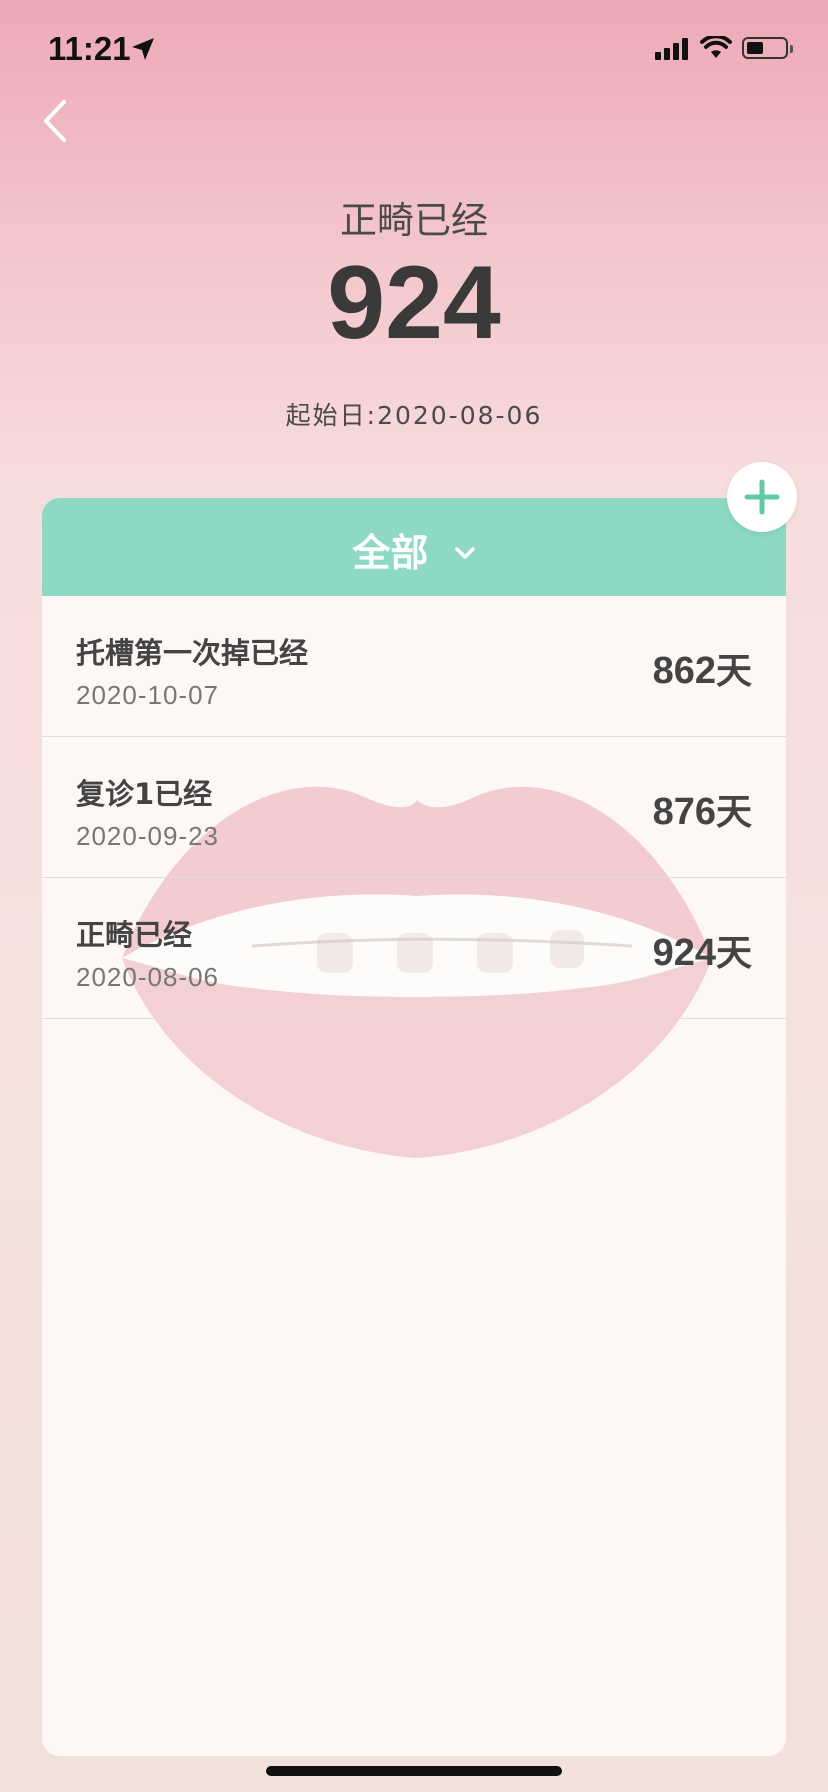 The width and height of the screenshot is (828, 1792). Describe the element at coordinates (143, 49) in the screenshot. I see `location-arrow-icon` at that location.